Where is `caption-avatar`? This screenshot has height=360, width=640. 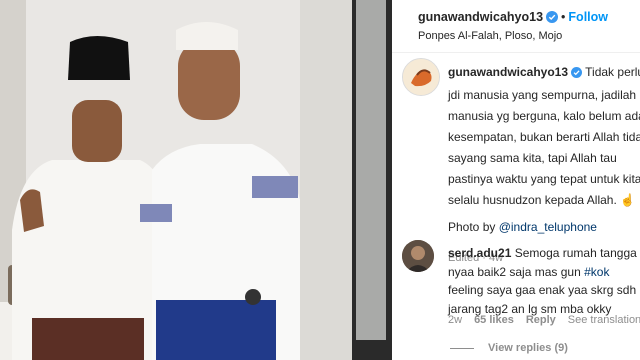
caption-avatar is located at coordinates (421, 77).